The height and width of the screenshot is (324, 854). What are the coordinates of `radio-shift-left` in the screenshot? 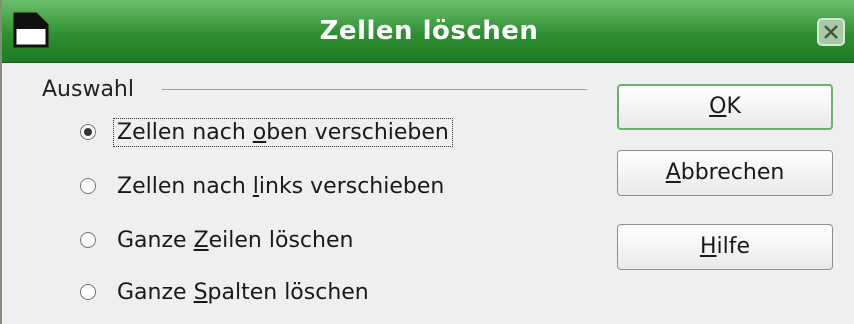 It's located at (88, 186).